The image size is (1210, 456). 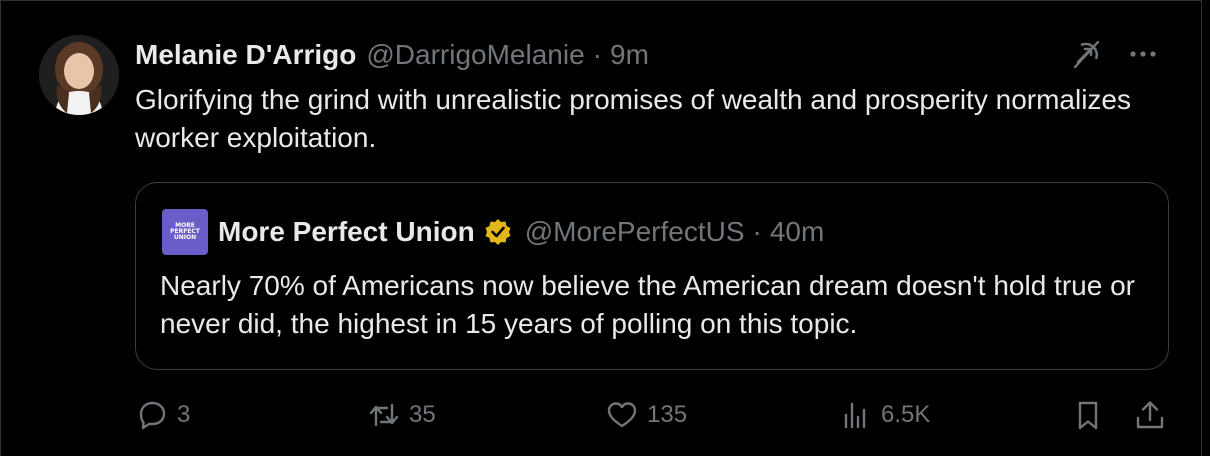 I want to click on quoted-author-name: More Perfect Union, so click(x=346, y=232).